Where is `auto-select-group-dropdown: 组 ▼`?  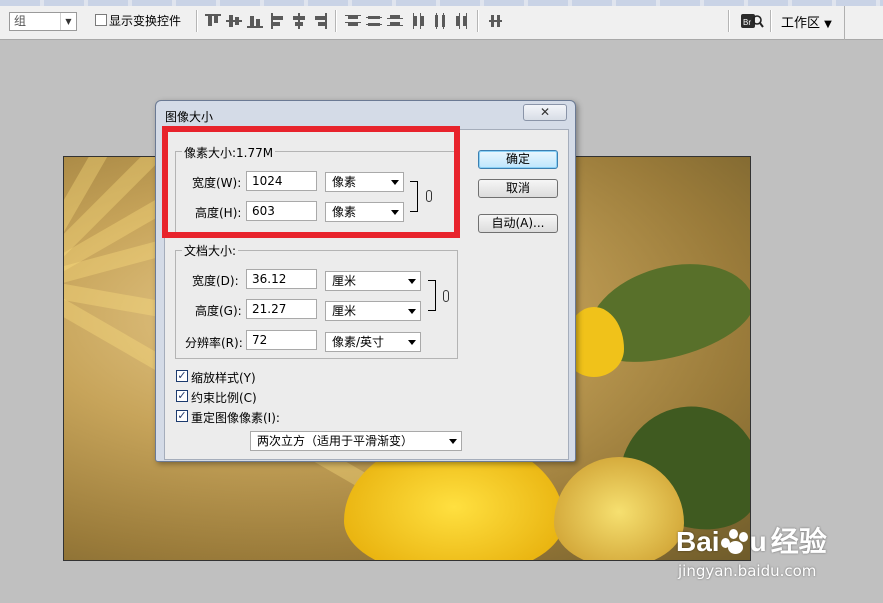 auto-select-group-dropdown: 组 ▼ is located at coordinates (43, 21).